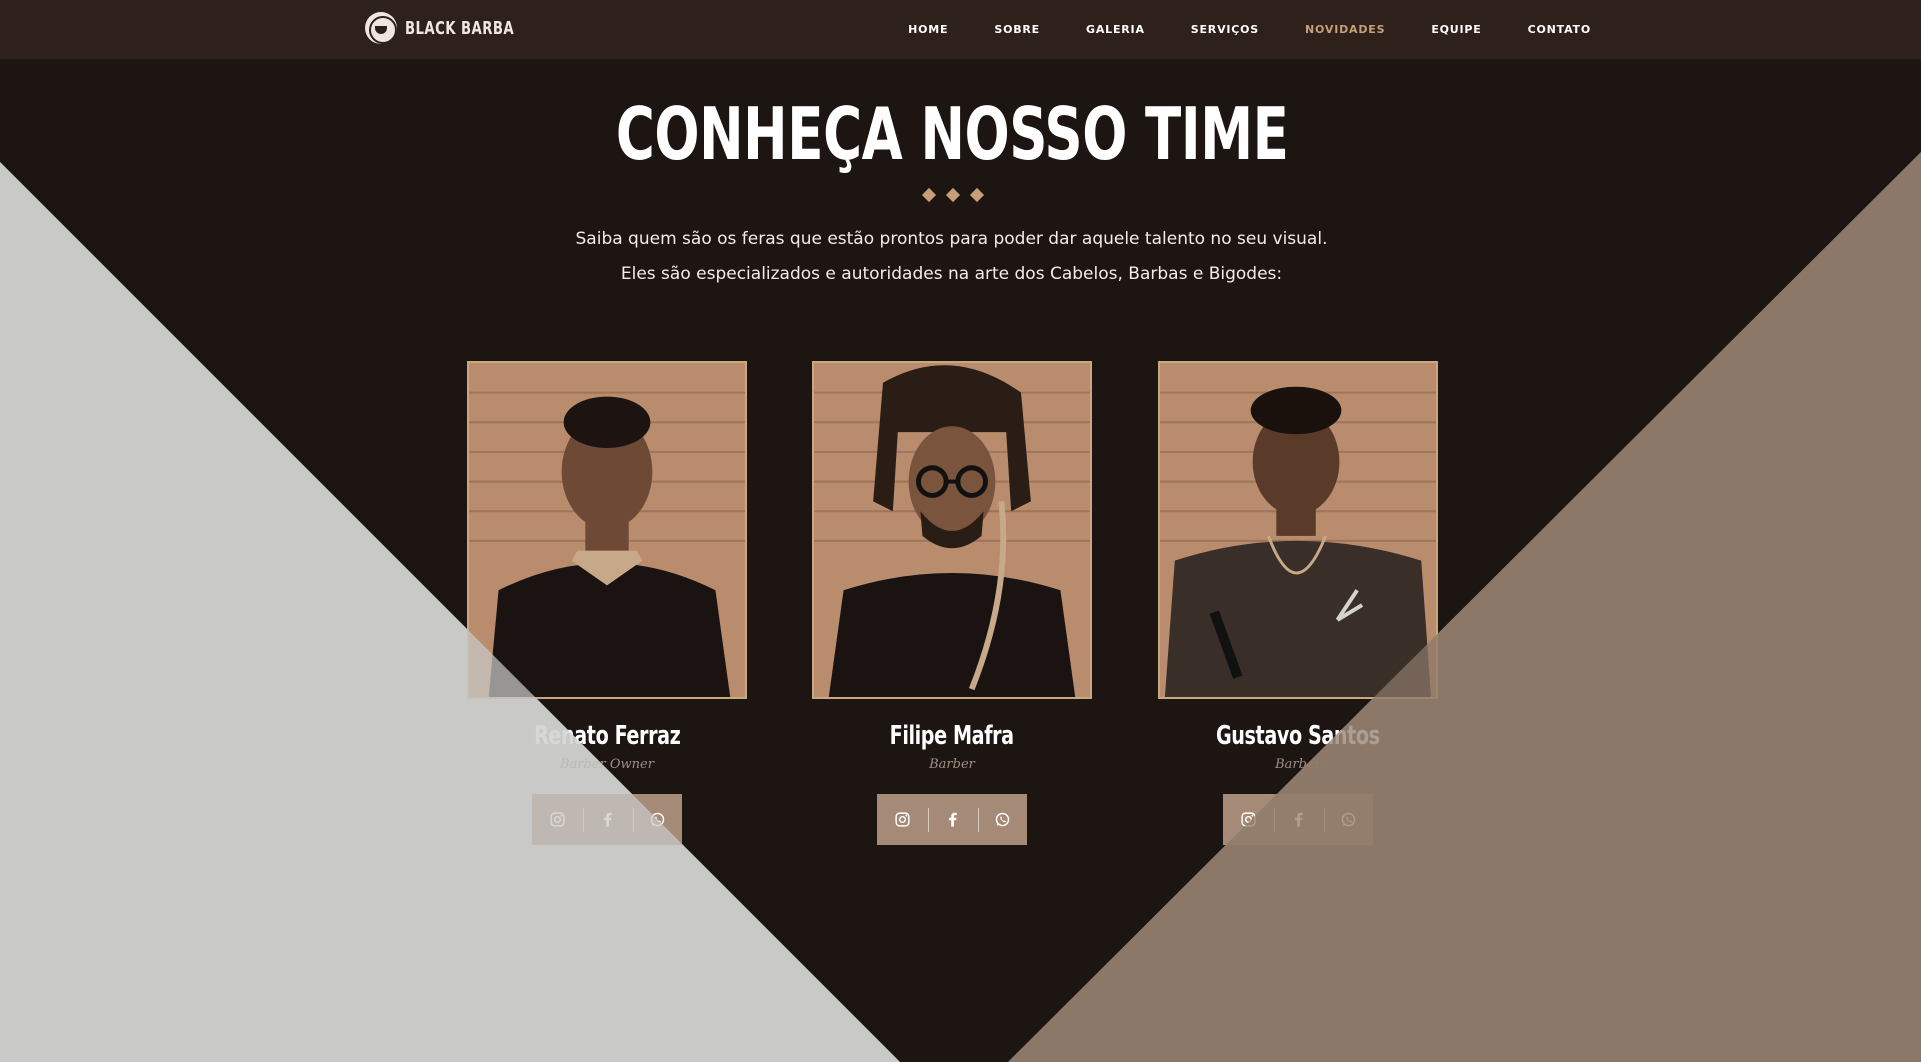  Describe the element at coordinates (952, 736) in the screenshot. I see `team-name: Filipe Mafra` at that location.